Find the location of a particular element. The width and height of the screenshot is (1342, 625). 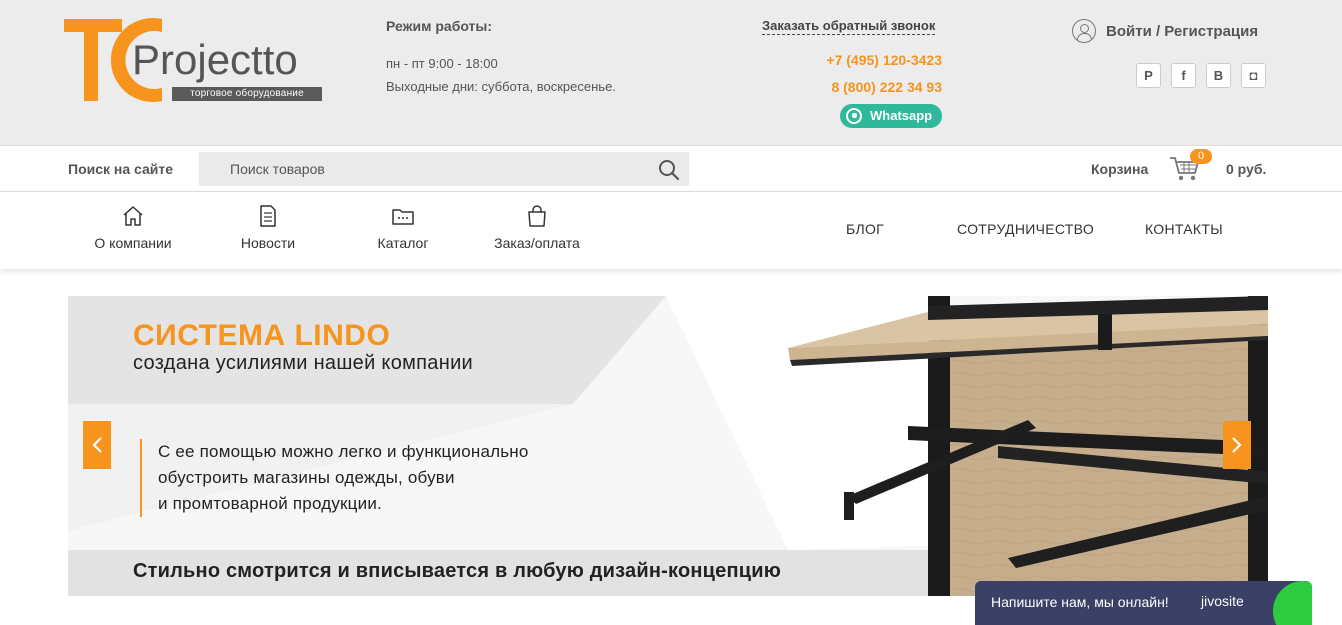

nav-cooperation: СОТРУДНИЧЕСТВО is located at coordinates (1025, 229).